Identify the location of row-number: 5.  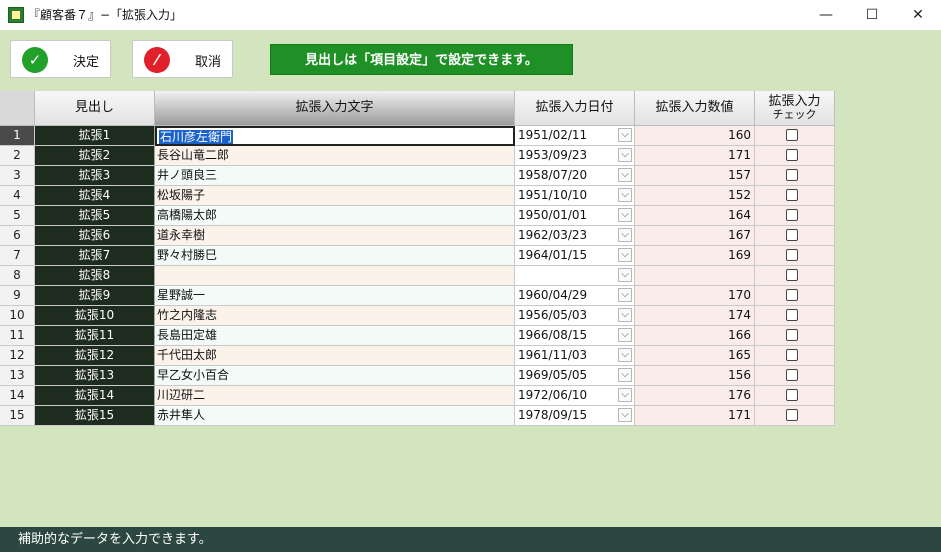
(17, 216).